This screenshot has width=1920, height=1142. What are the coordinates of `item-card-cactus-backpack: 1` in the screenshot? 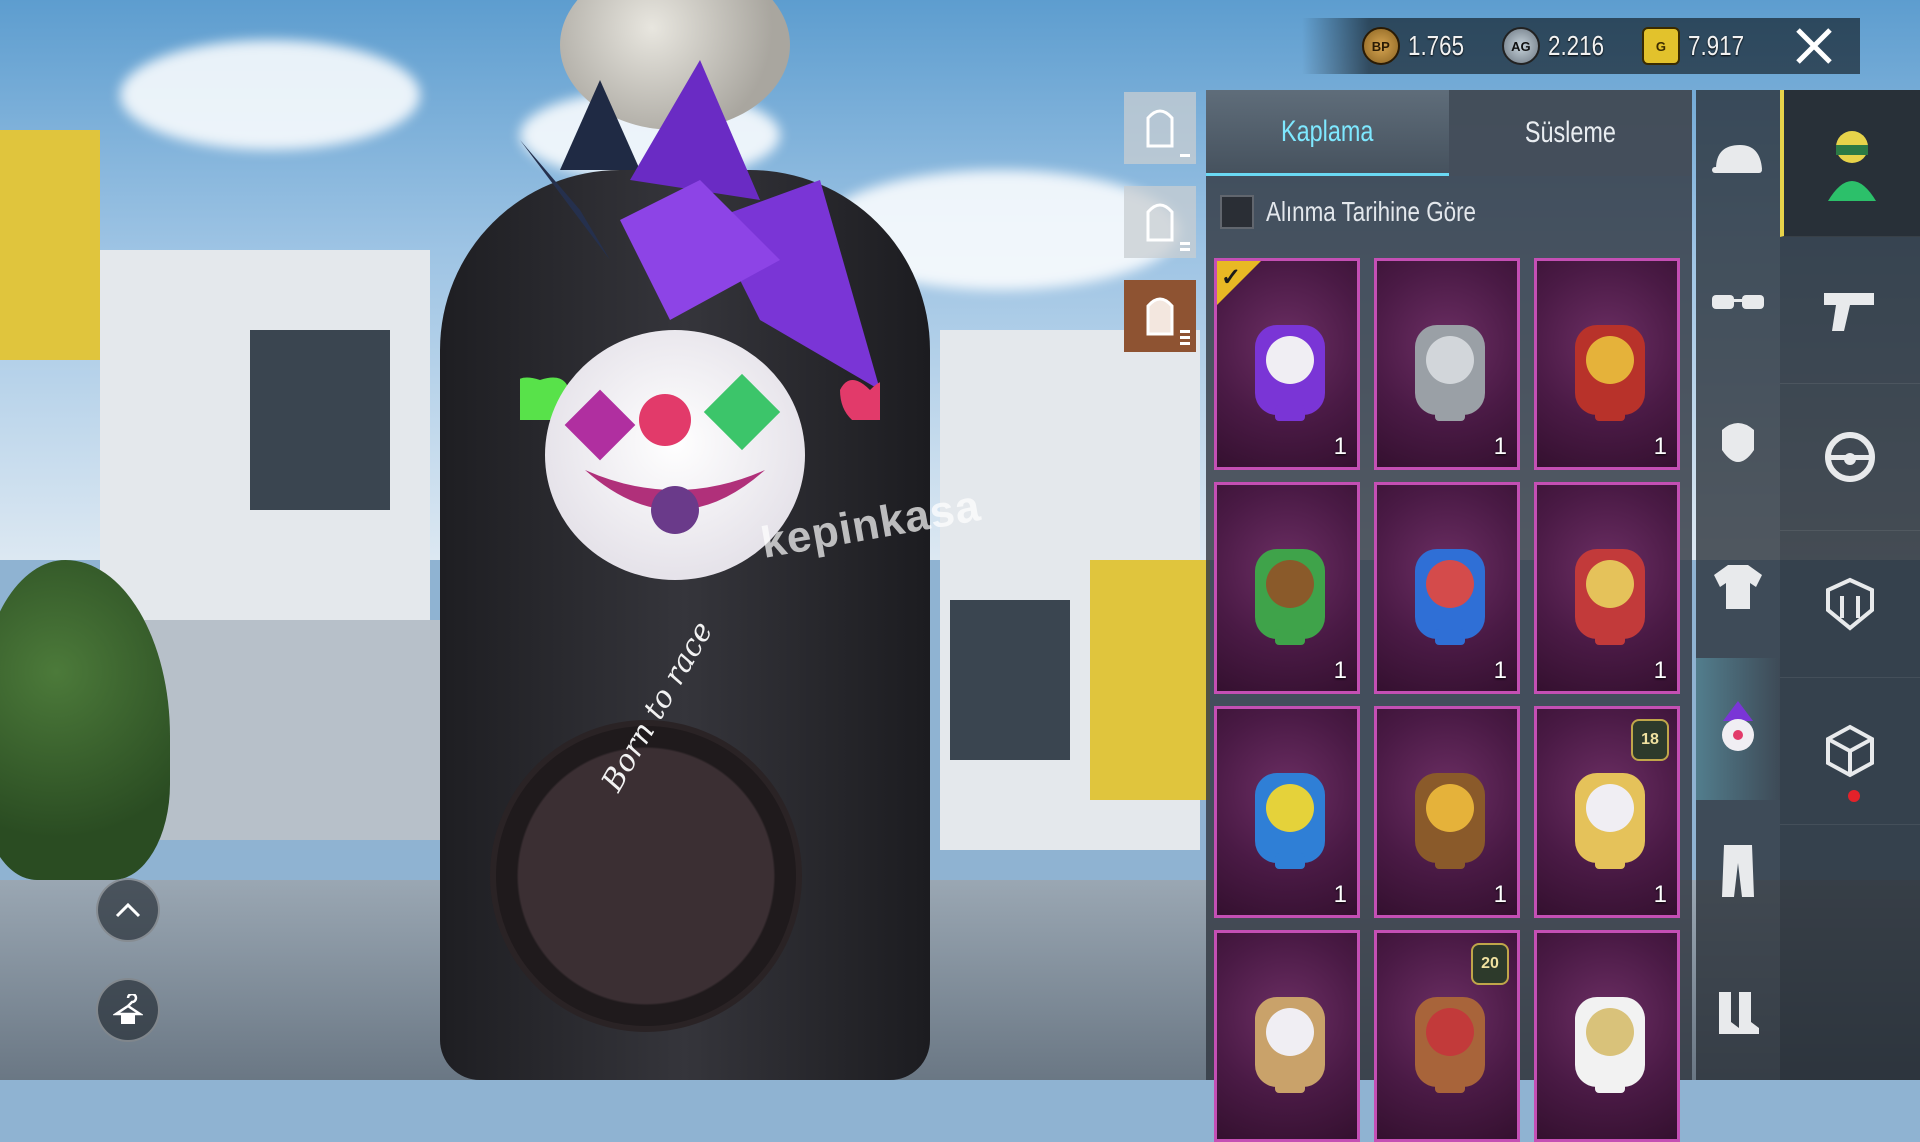 It's located at (1287, 588).